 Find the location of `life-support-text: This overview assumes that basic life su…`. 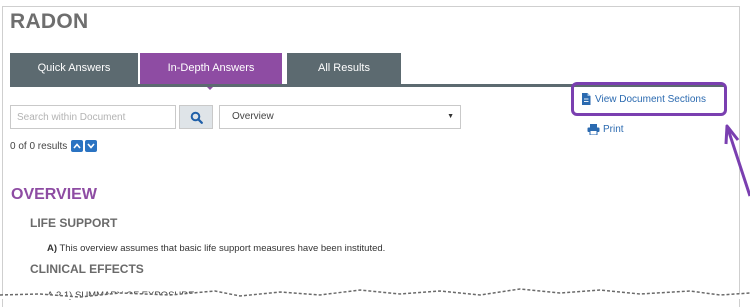

life-support-text: This overview assumes that basic life su… is located at coordinates (222, 248).